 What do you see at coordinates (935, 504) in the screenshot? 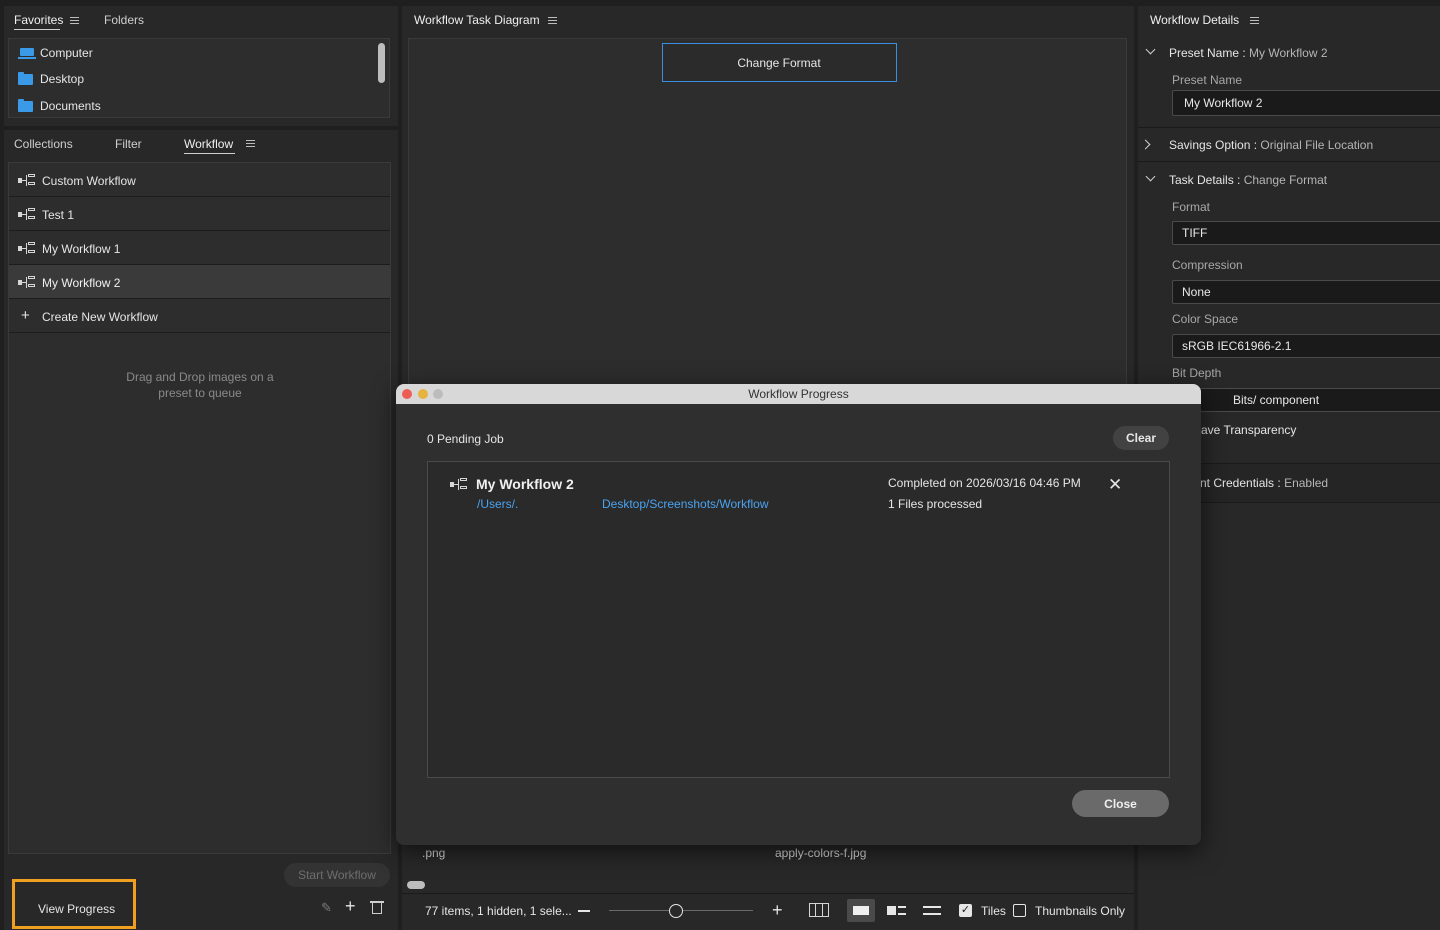
I see `job-files-processed: 1 Files processed` at bounding box center [935, 504].